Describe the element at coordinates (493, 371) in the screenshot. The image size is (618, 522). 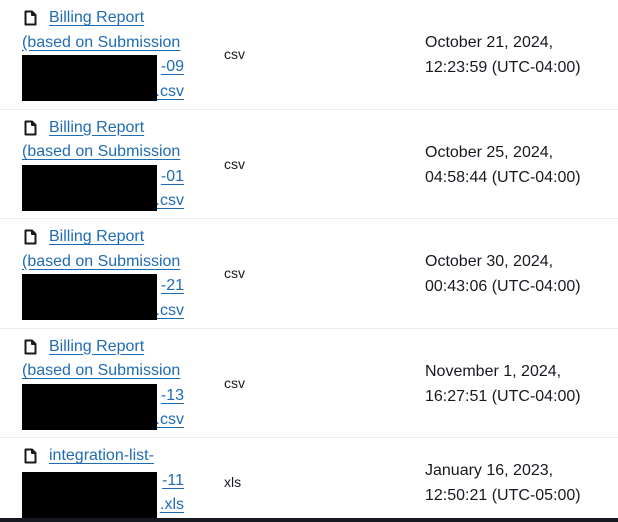
I see `date-line: November 1, 2024,` at that location.